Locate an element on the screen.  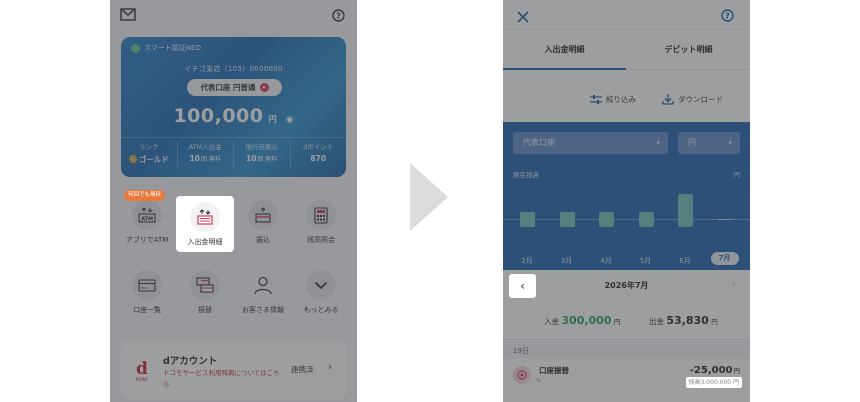
month-tick-label: 2月 is located at coordinates (527, 261).